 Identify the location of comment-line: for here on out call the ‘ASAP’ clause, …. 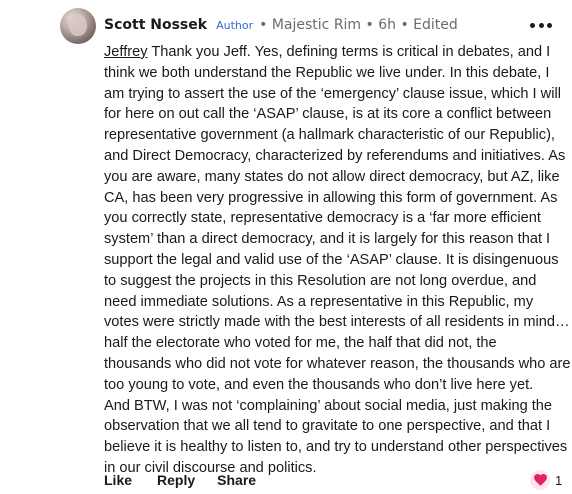
(328, 114).